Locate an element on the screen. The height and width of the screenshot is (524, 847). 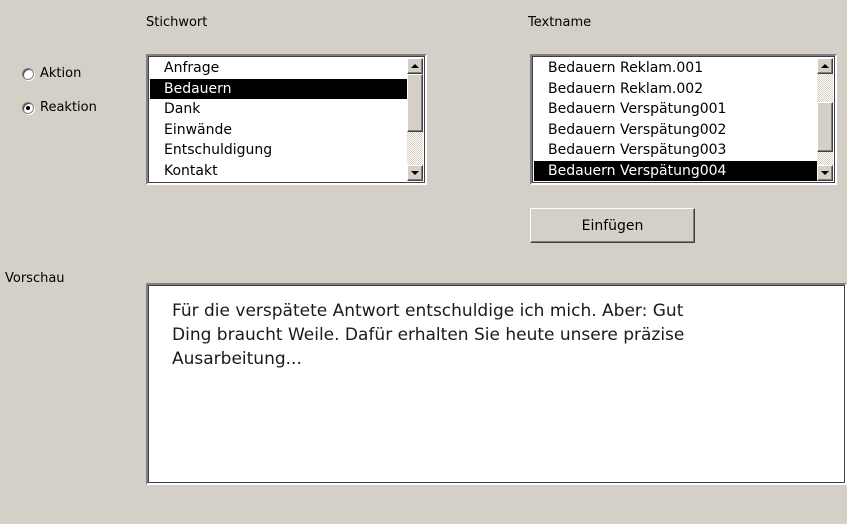
keyword-scroll-down-button is located at coordinates (415, 173).